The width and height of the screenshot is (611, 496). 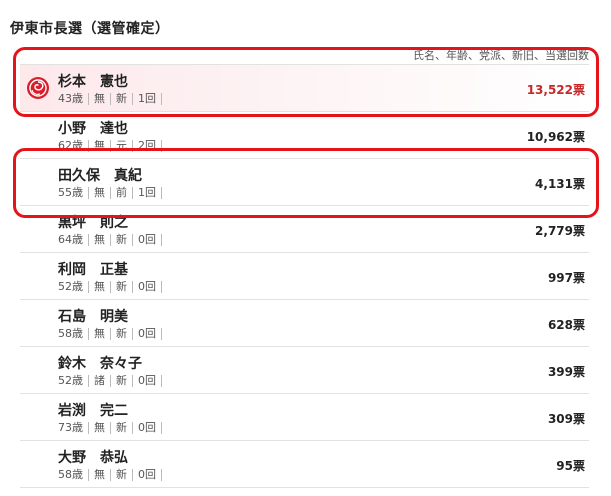 I want to click on candidate-name: 石島 明美, so click(x=93, y=317).